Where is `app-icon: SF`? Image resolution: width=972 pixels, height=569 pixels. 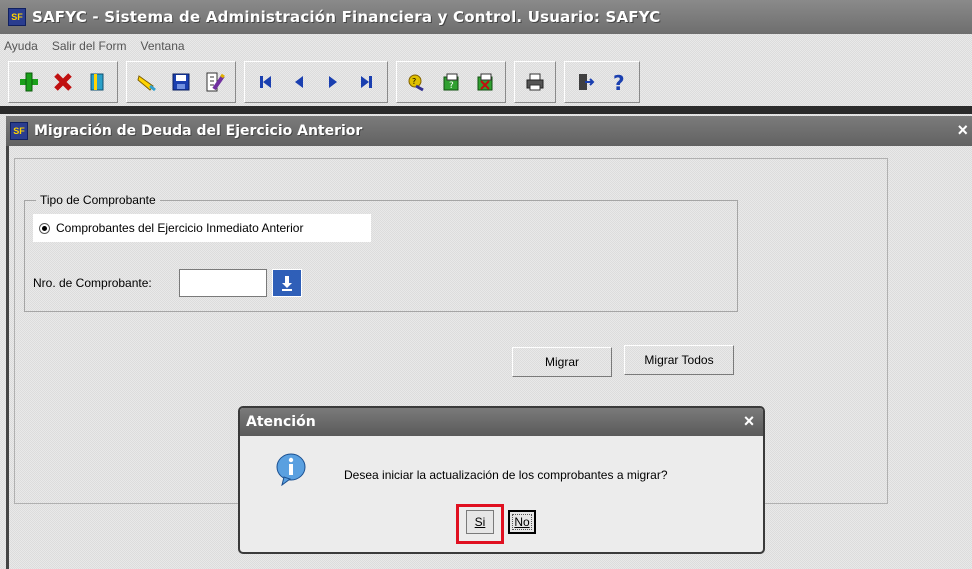
app-icon: SF is located at coordinates (17, 17).